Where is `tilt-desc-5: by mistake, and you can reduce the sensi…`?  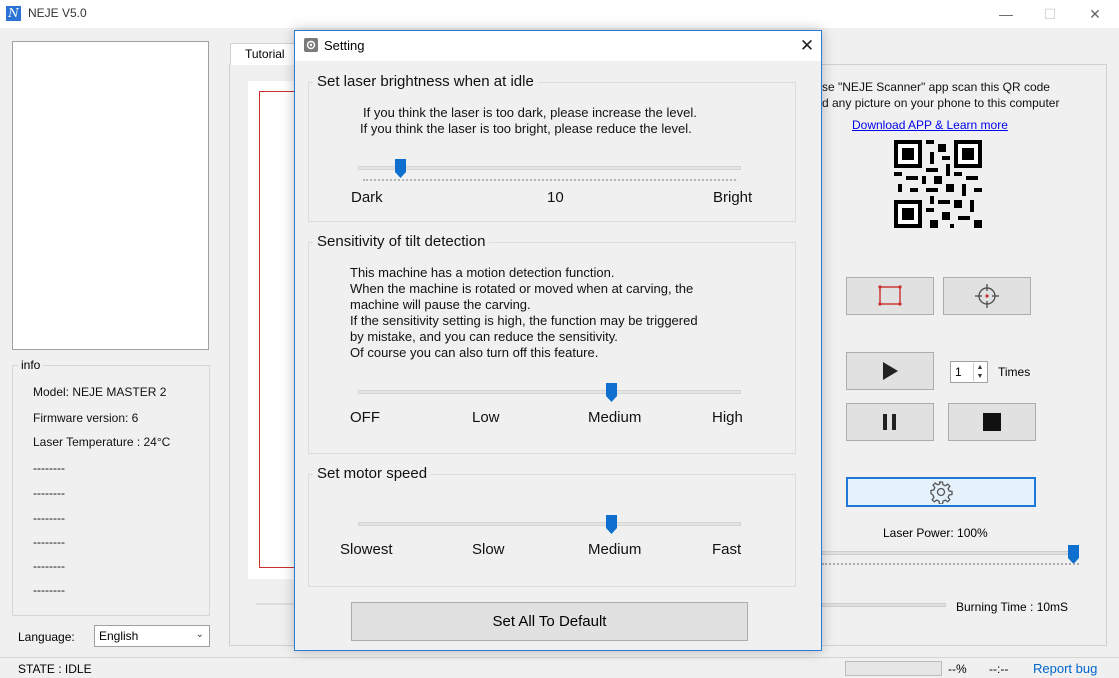
tilt-desc-5: by mistake, and you can reduce the sensi… is located at coordinates (484, 336).